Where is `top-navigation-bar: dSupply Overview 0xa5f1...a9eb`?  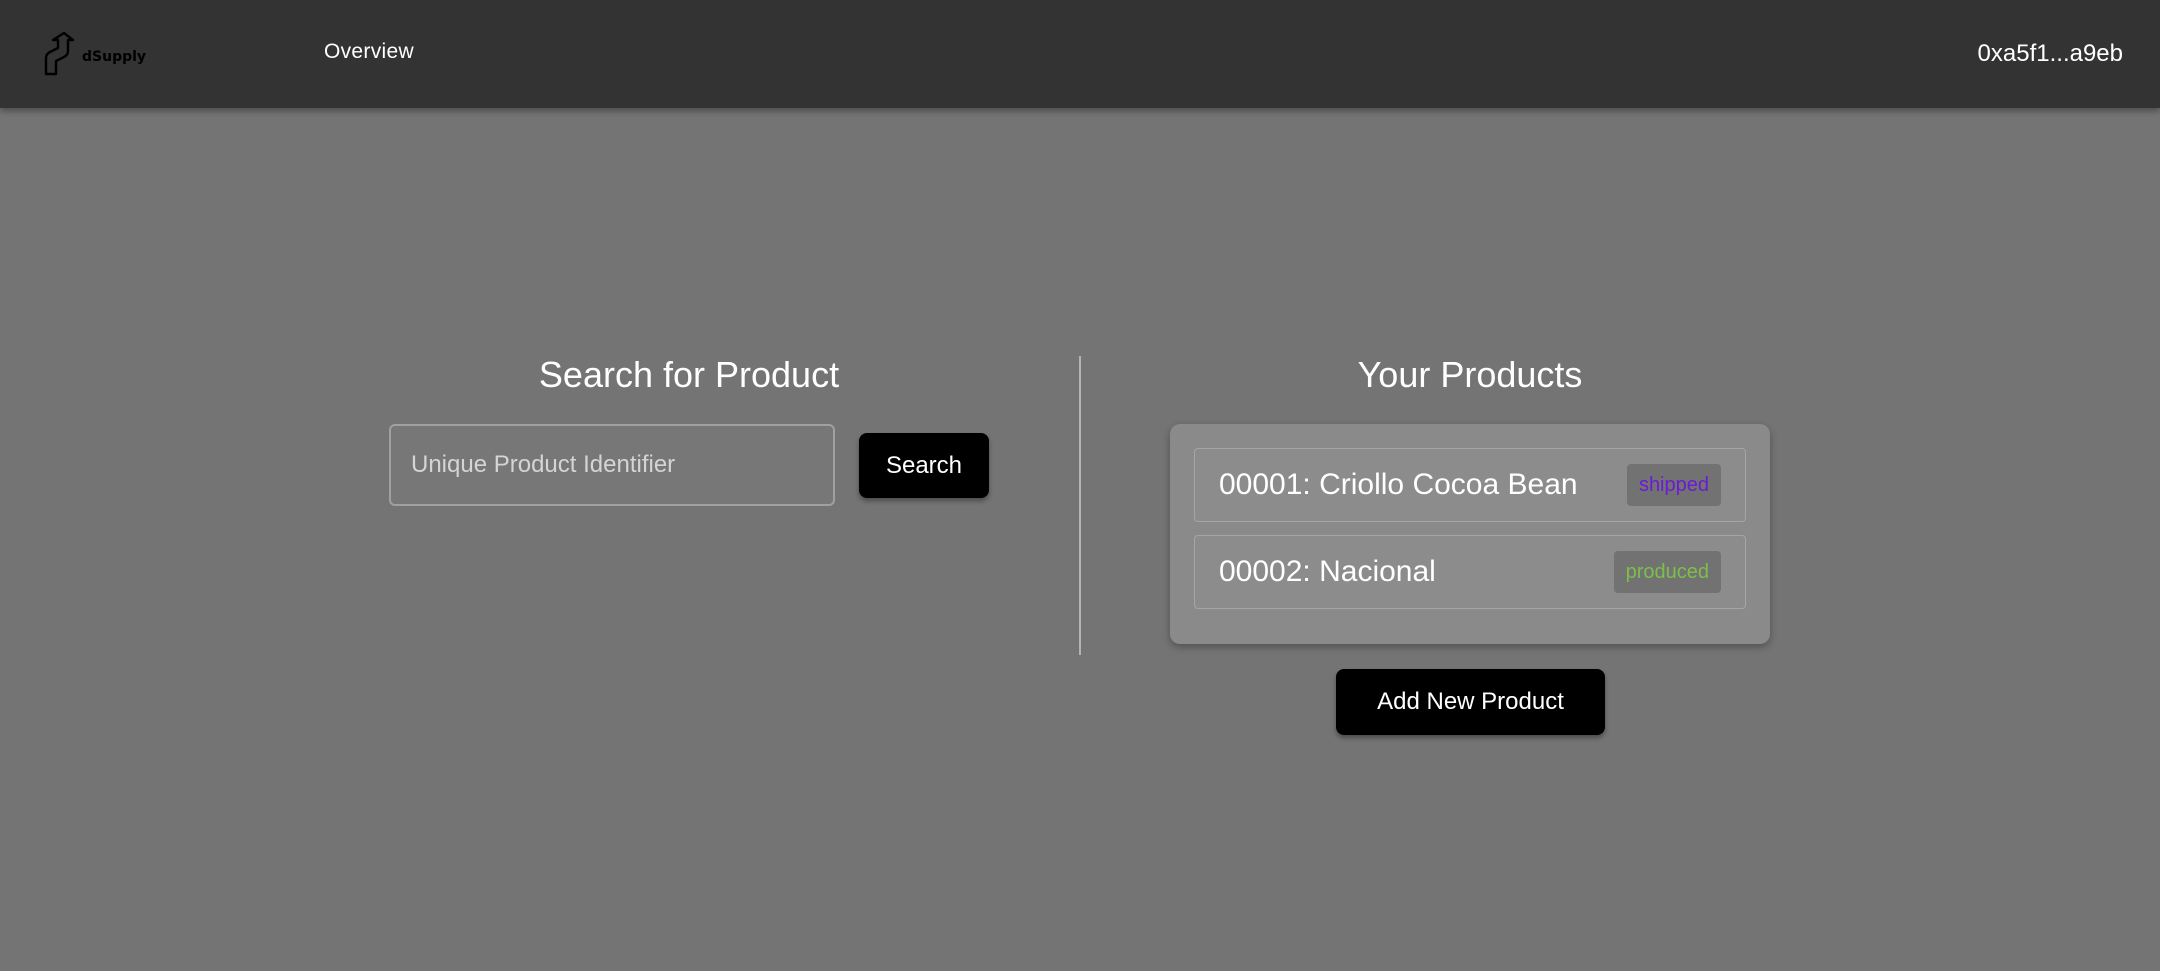
top-navigation-bar: dSupply Overview 0xa5f1...a9eb is located at coordinates (1080, 54).